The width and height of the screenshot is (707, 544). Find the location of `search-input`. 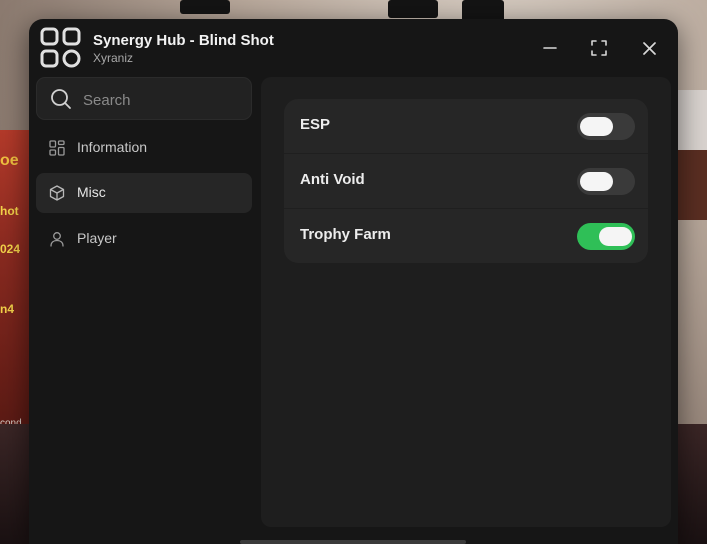

search-input is located at coordinates (163, 100).